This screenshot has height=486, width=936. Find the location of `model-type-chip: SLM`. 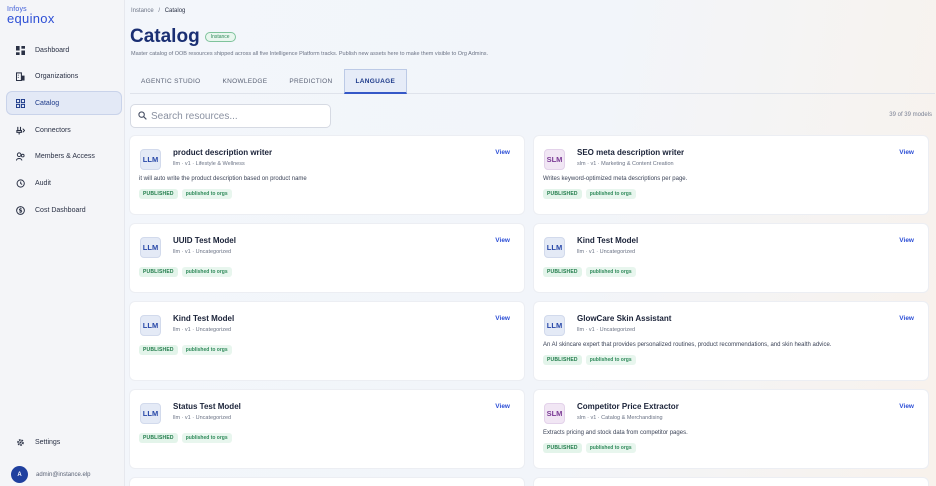

model-type-chip: SLM is located at coordinates (554, 159).